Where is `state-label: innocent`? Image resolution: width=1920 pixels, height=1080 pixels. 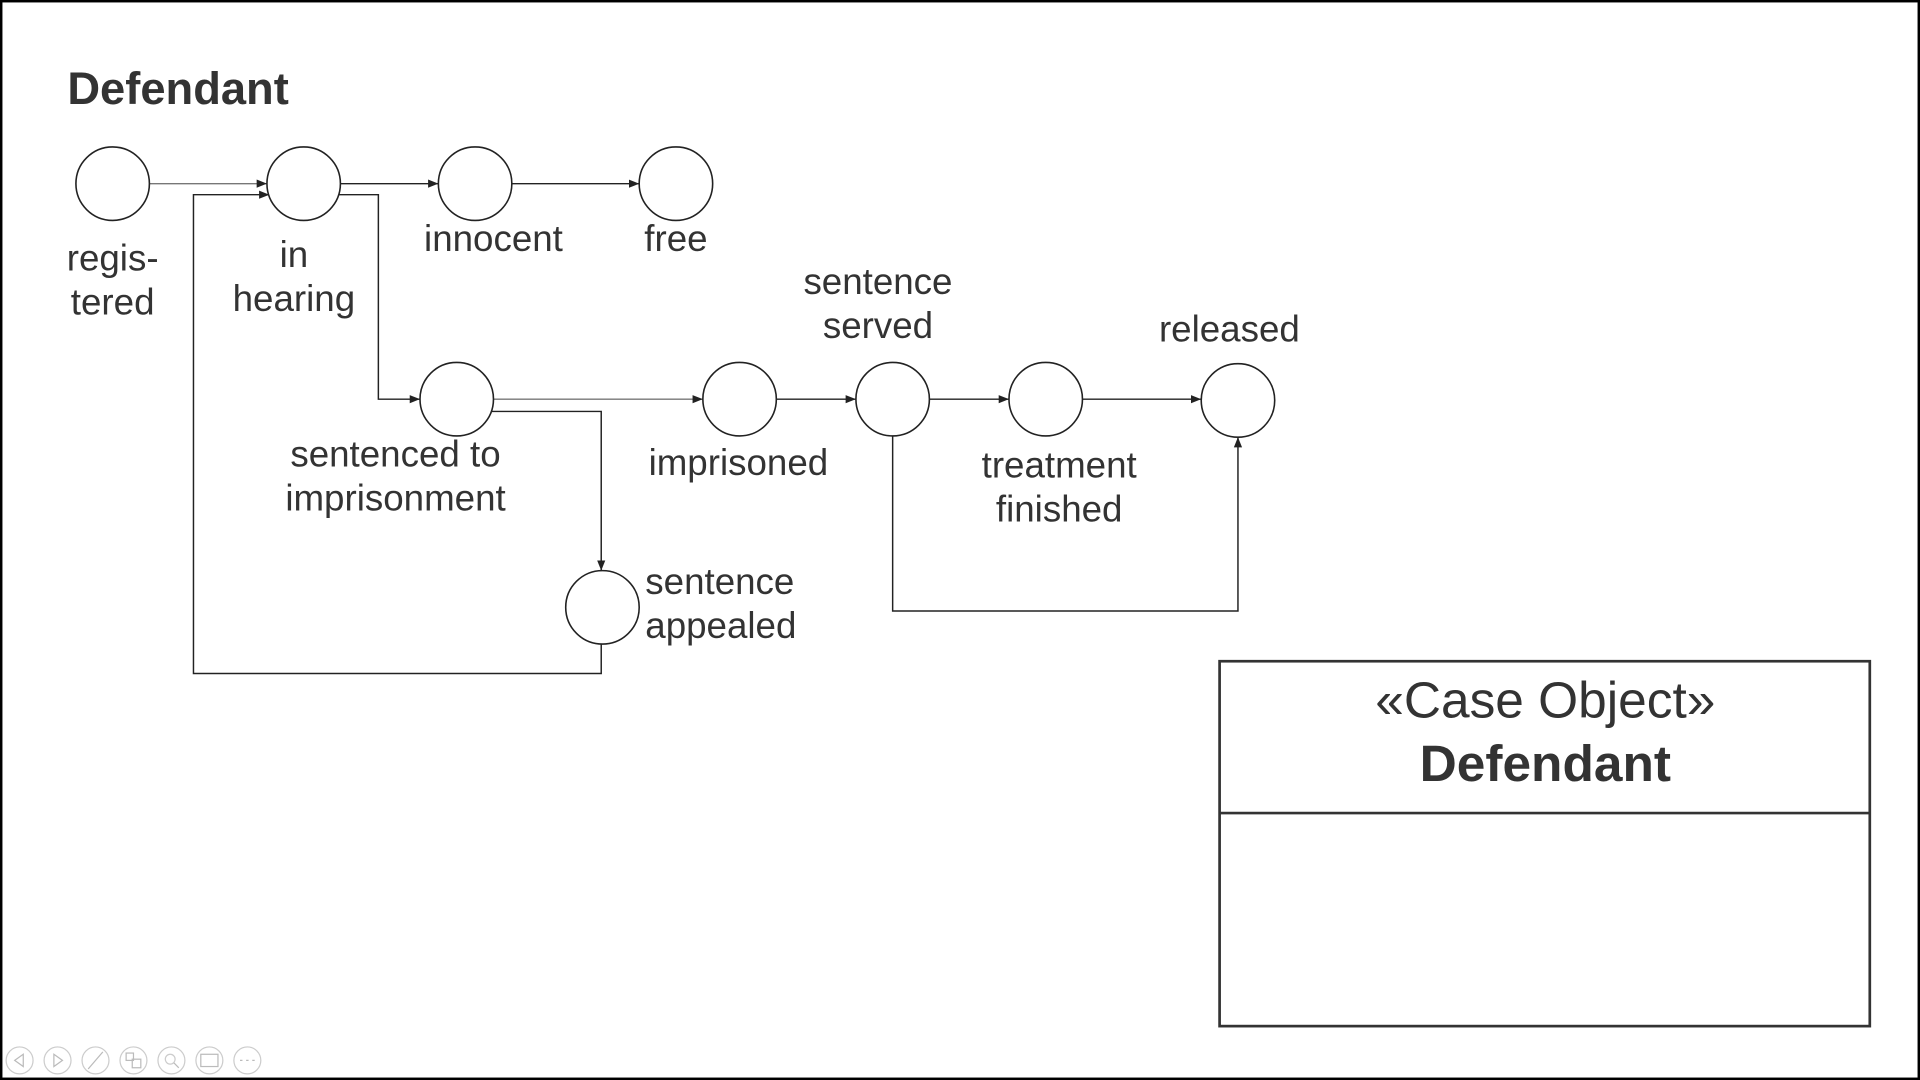 state-label: innocent is located at coordinates (493, 238).